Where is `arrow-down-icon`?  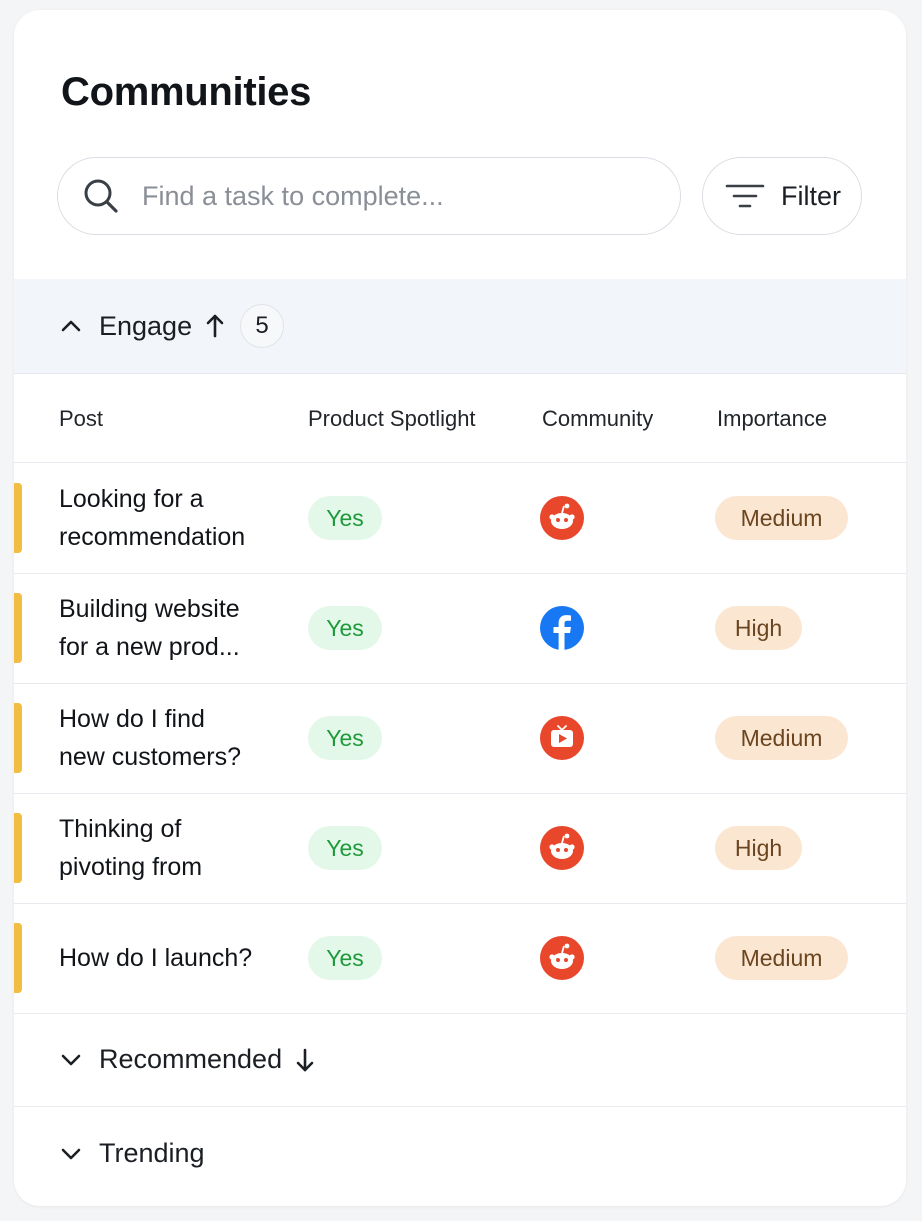
arrow-down-icon is located at coordinates (305, 1060).